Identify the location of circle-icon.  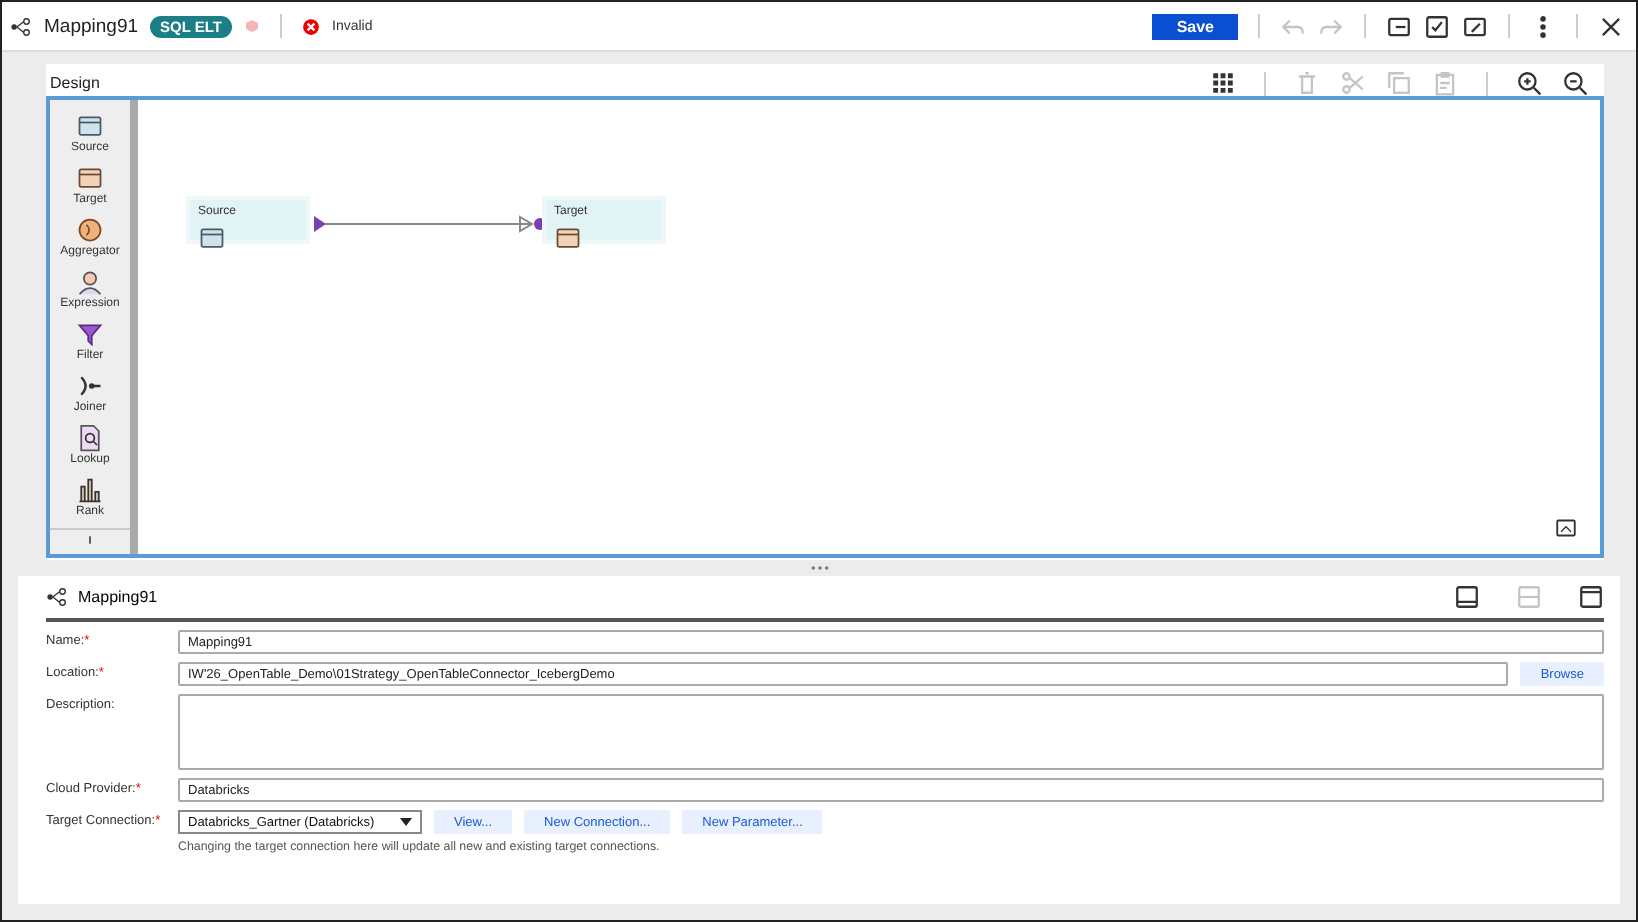
(90, 230).